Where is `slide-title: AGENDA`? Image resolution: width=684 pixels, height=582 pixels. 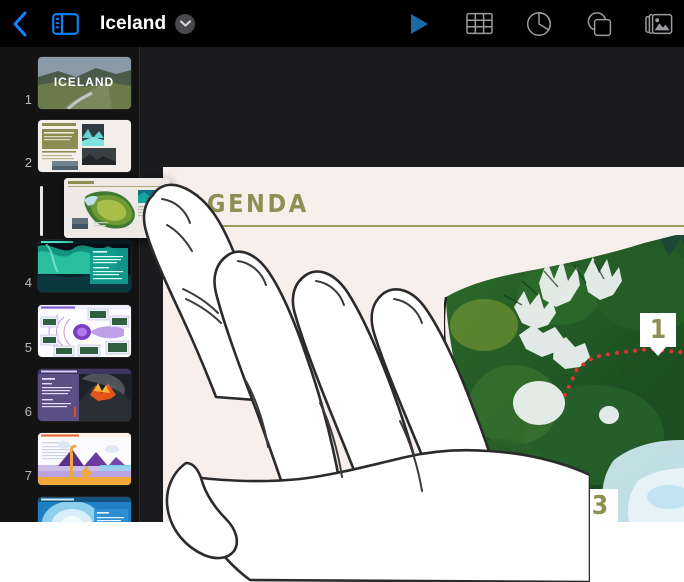
slide-title: AGENDA is located at coordinates (248, 203).